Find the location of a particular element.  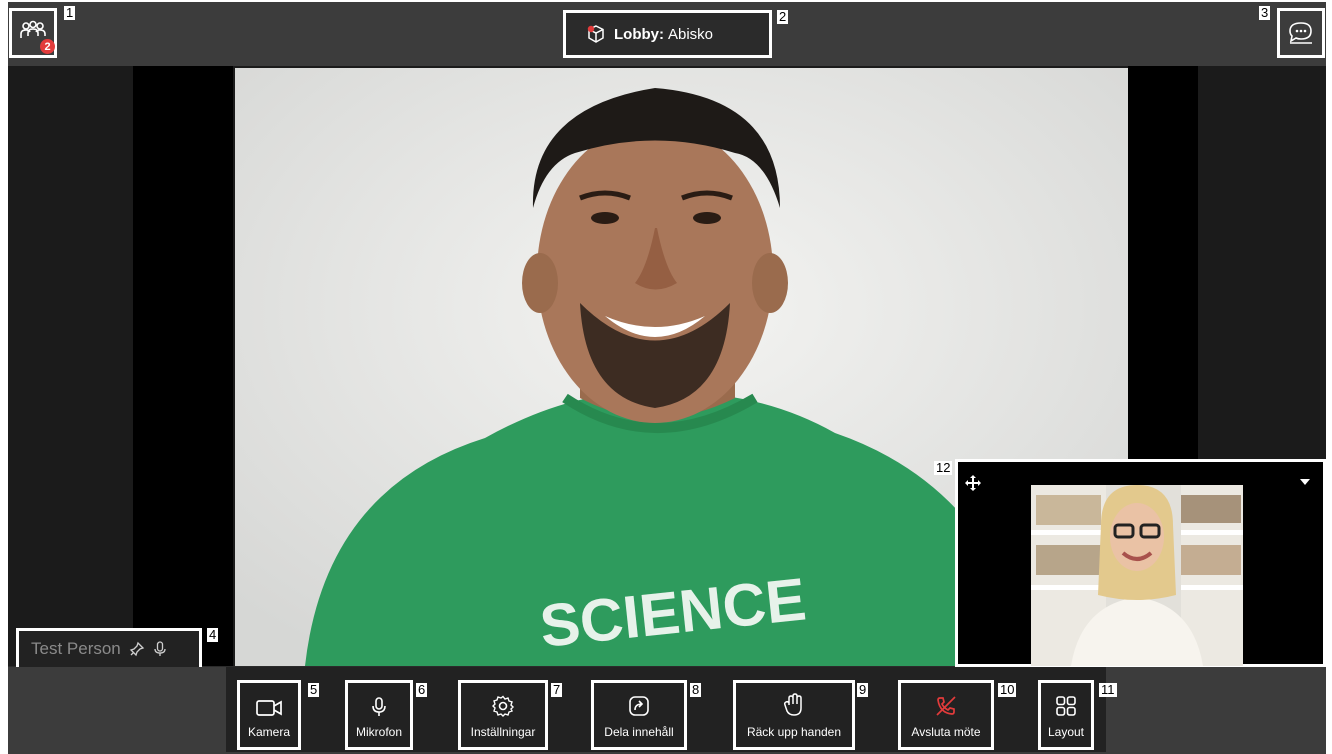

camera-icon is located at coordinates (269, 708).